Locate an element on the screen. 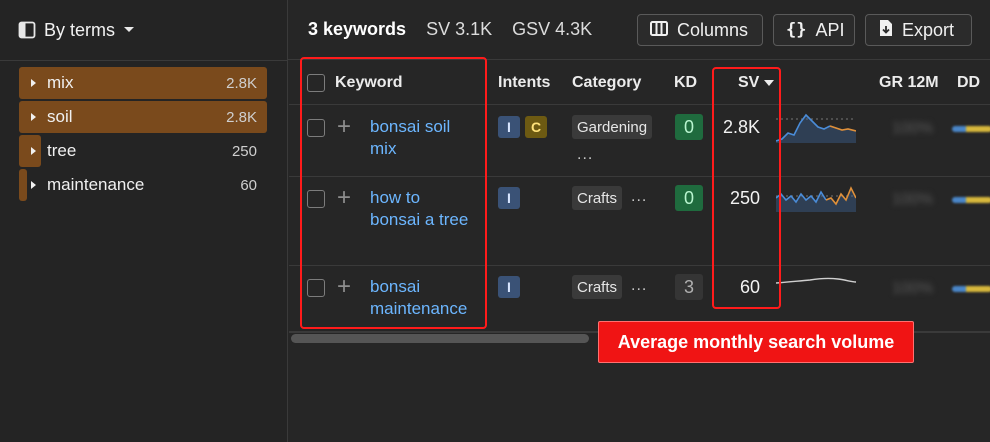  sv-value: 250 is located at coordinates (744, 198).